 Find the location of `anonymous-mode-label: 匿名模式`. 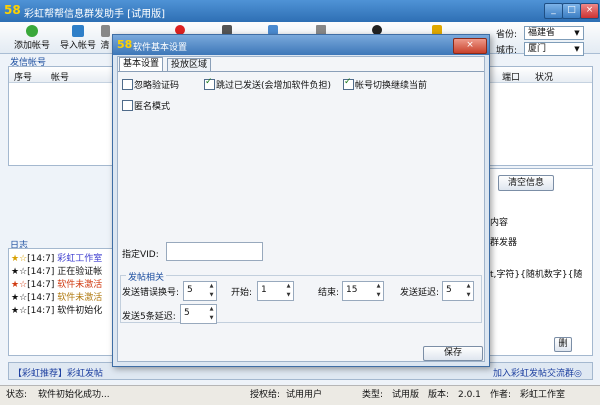

anonymous-mode-label: 匿名模式 is located at coordinates (152, 107).